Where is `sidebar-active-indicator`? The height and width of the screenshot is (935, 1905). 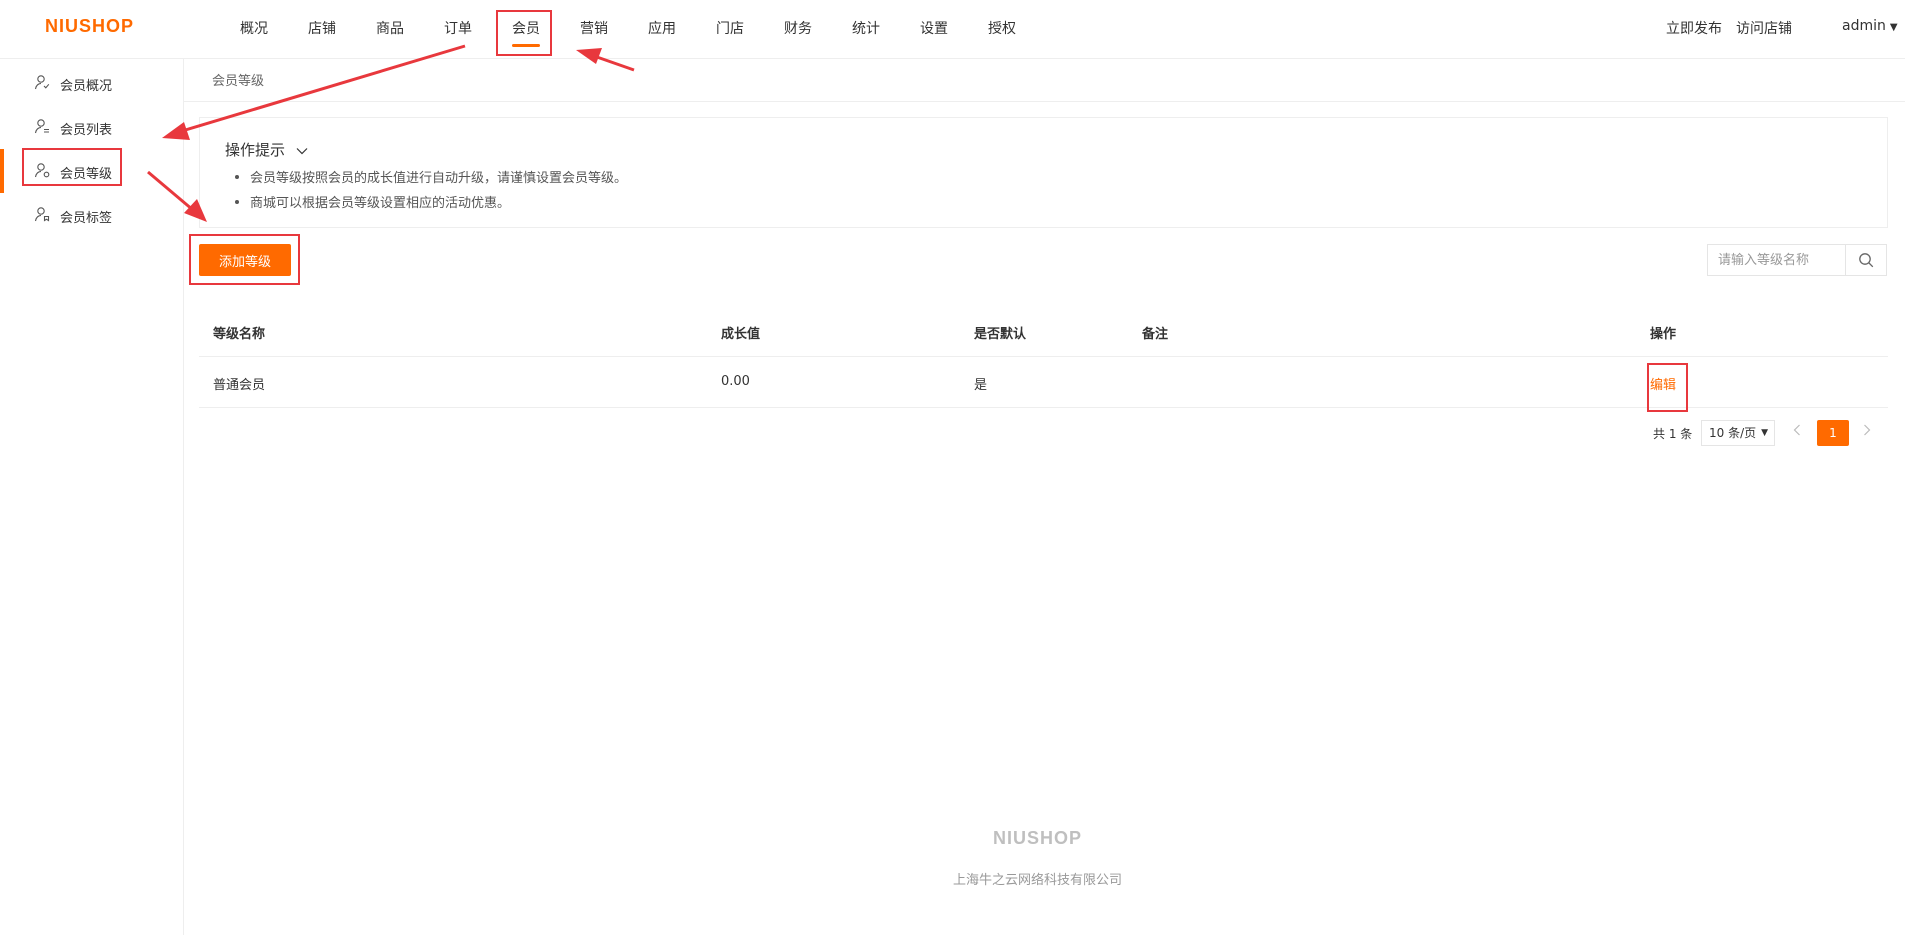
sidebar-active-indicator is located at coordinates (2, 171).